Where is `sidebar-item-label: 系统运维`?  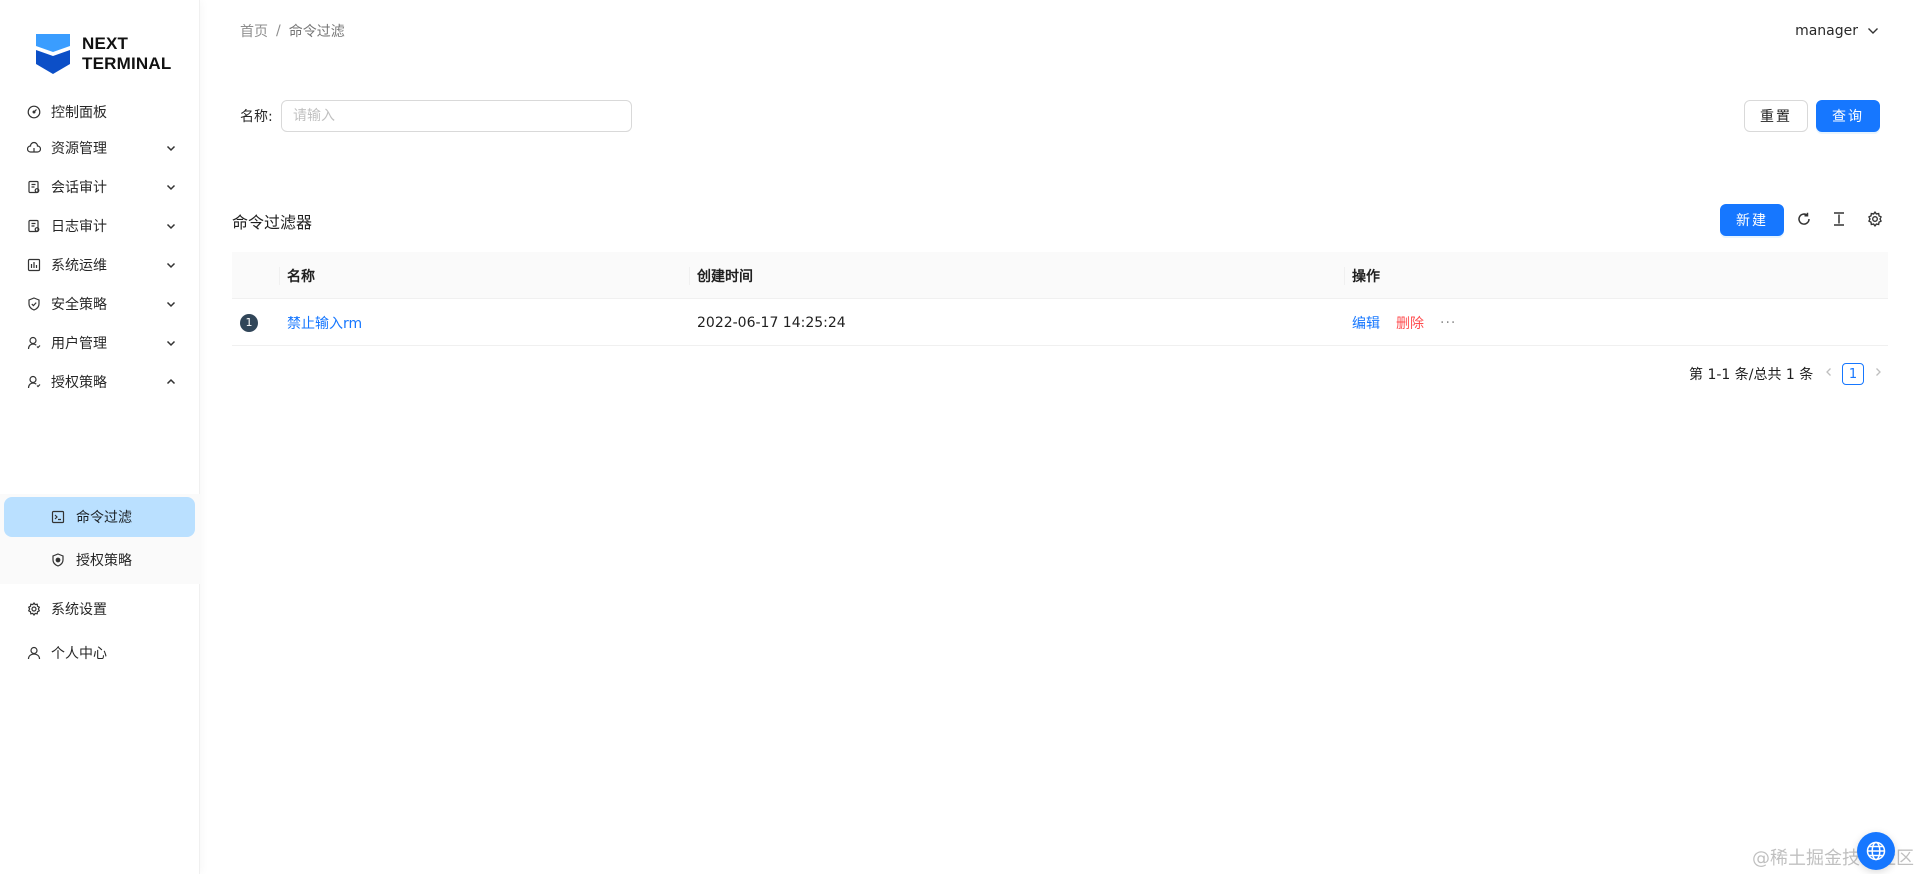
sidebar-item-label: 系统运维 is located at coordinates (79, 266).